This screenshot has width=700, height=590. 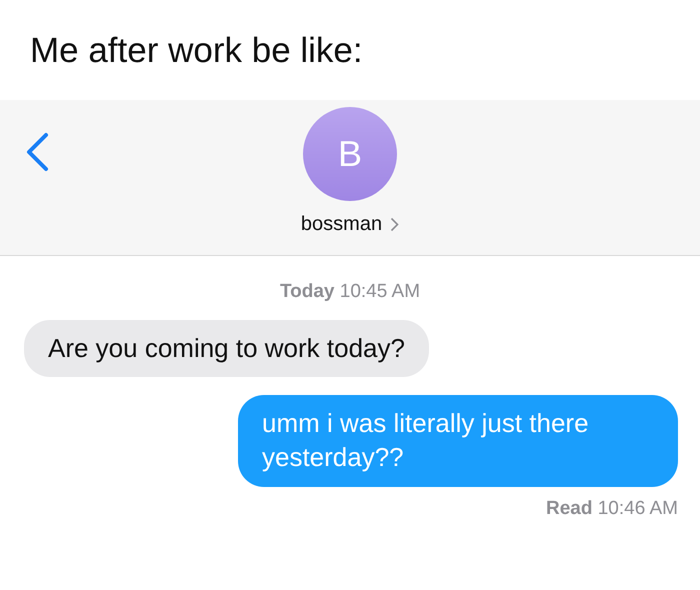 I want to click on contact-name: bossman, so click(x=341, y=224).